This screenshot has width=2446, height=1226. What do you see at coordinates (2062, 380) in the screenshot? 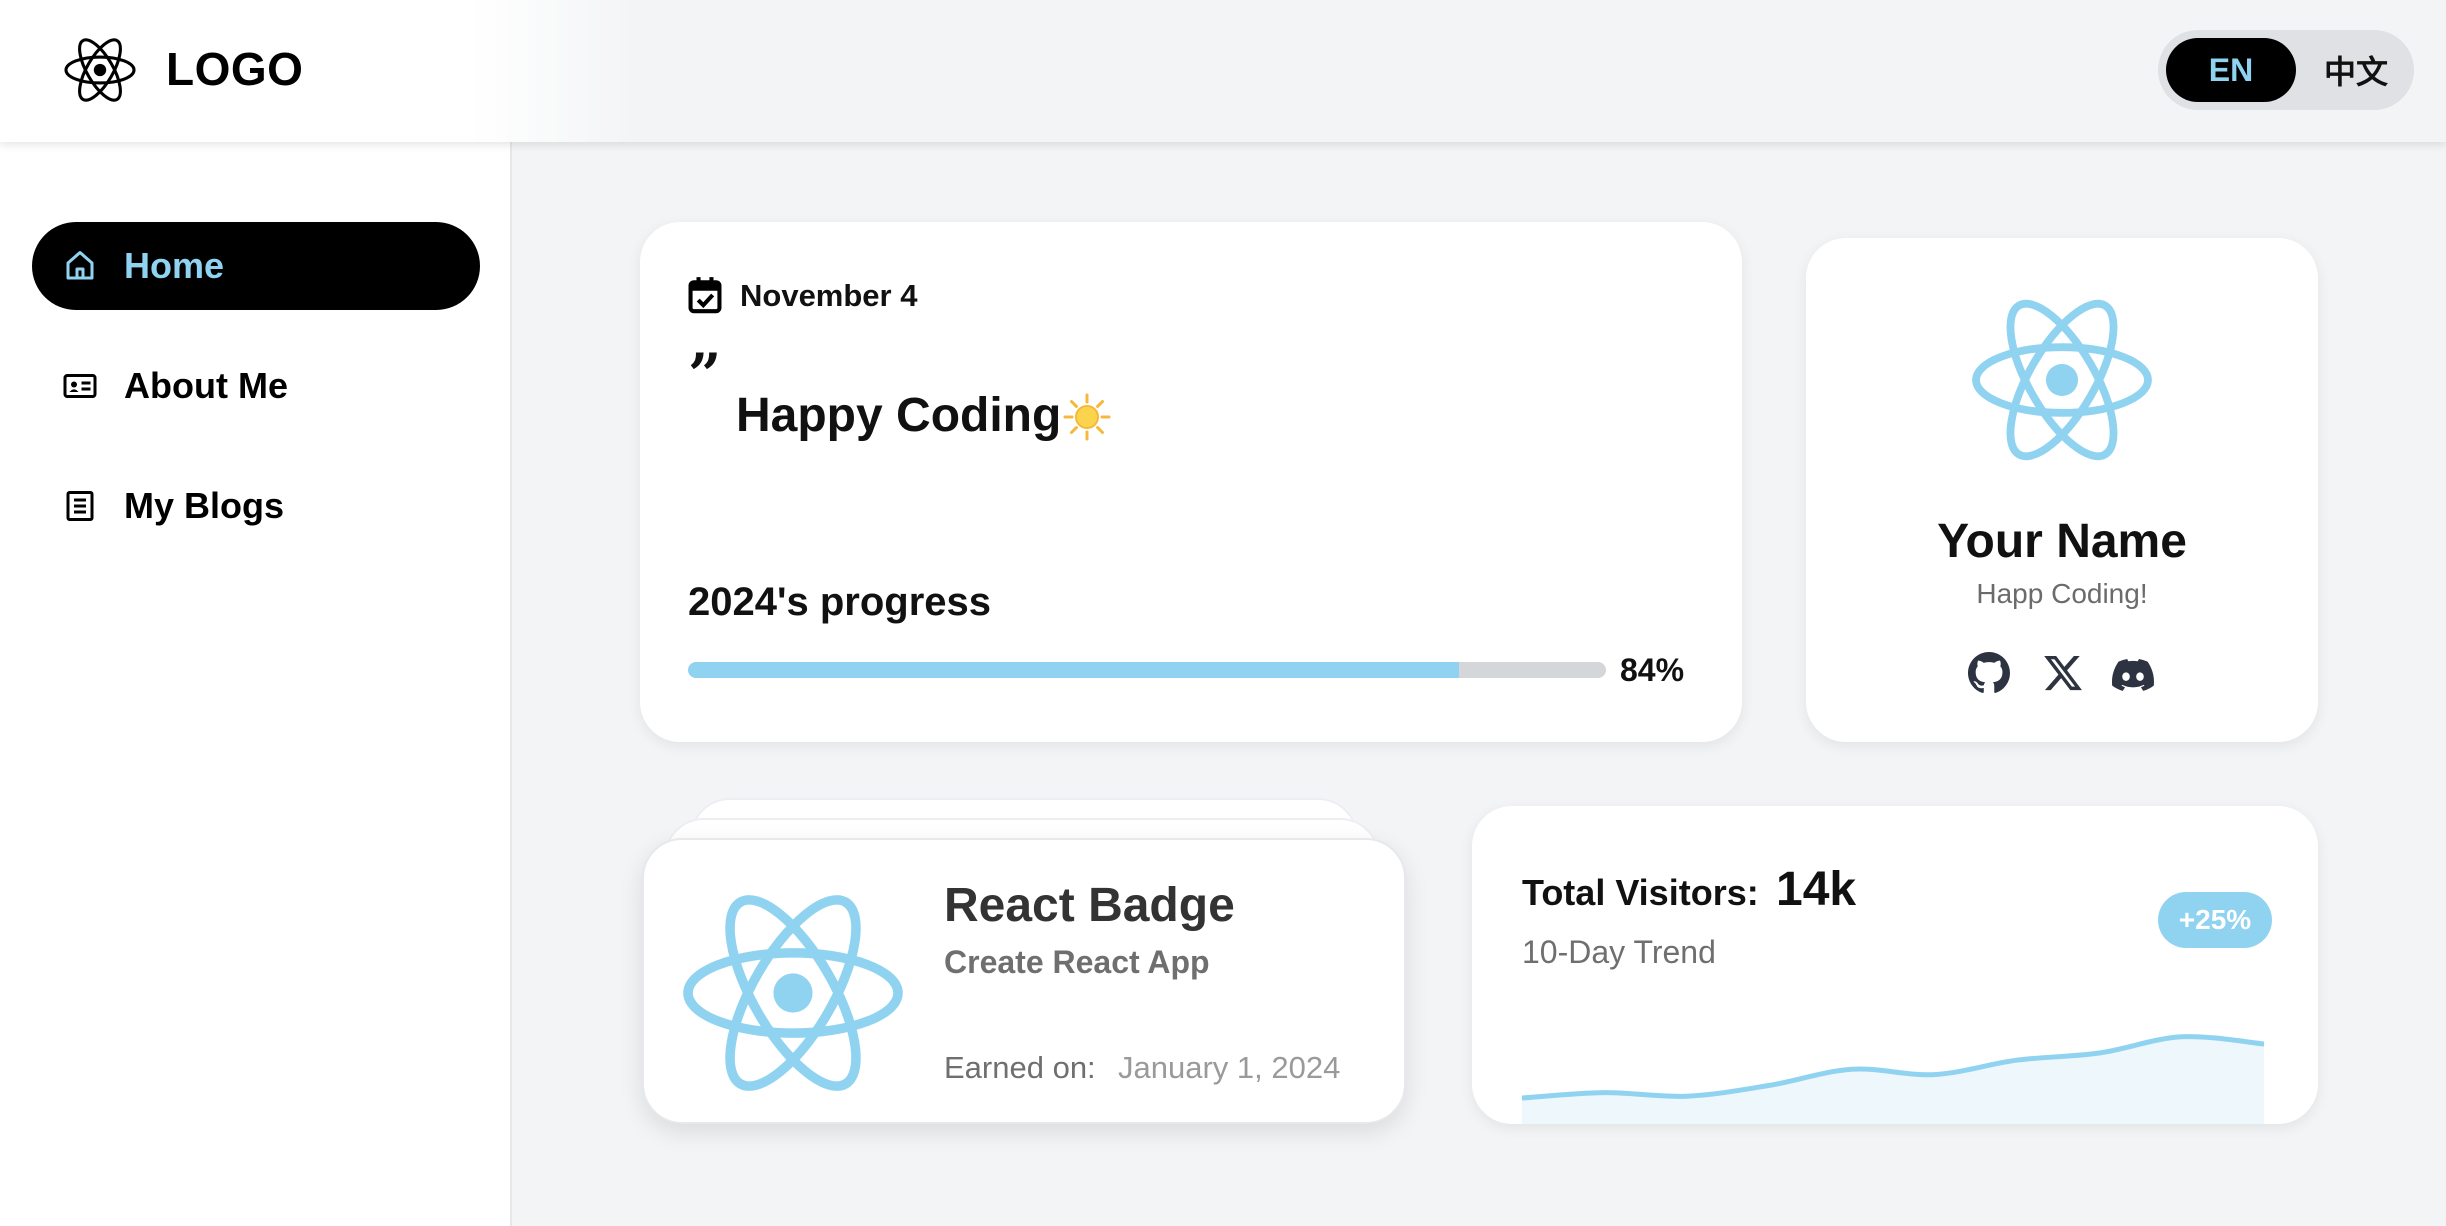
I see `react-avatar-icon` at bounding box center [2062, 380].